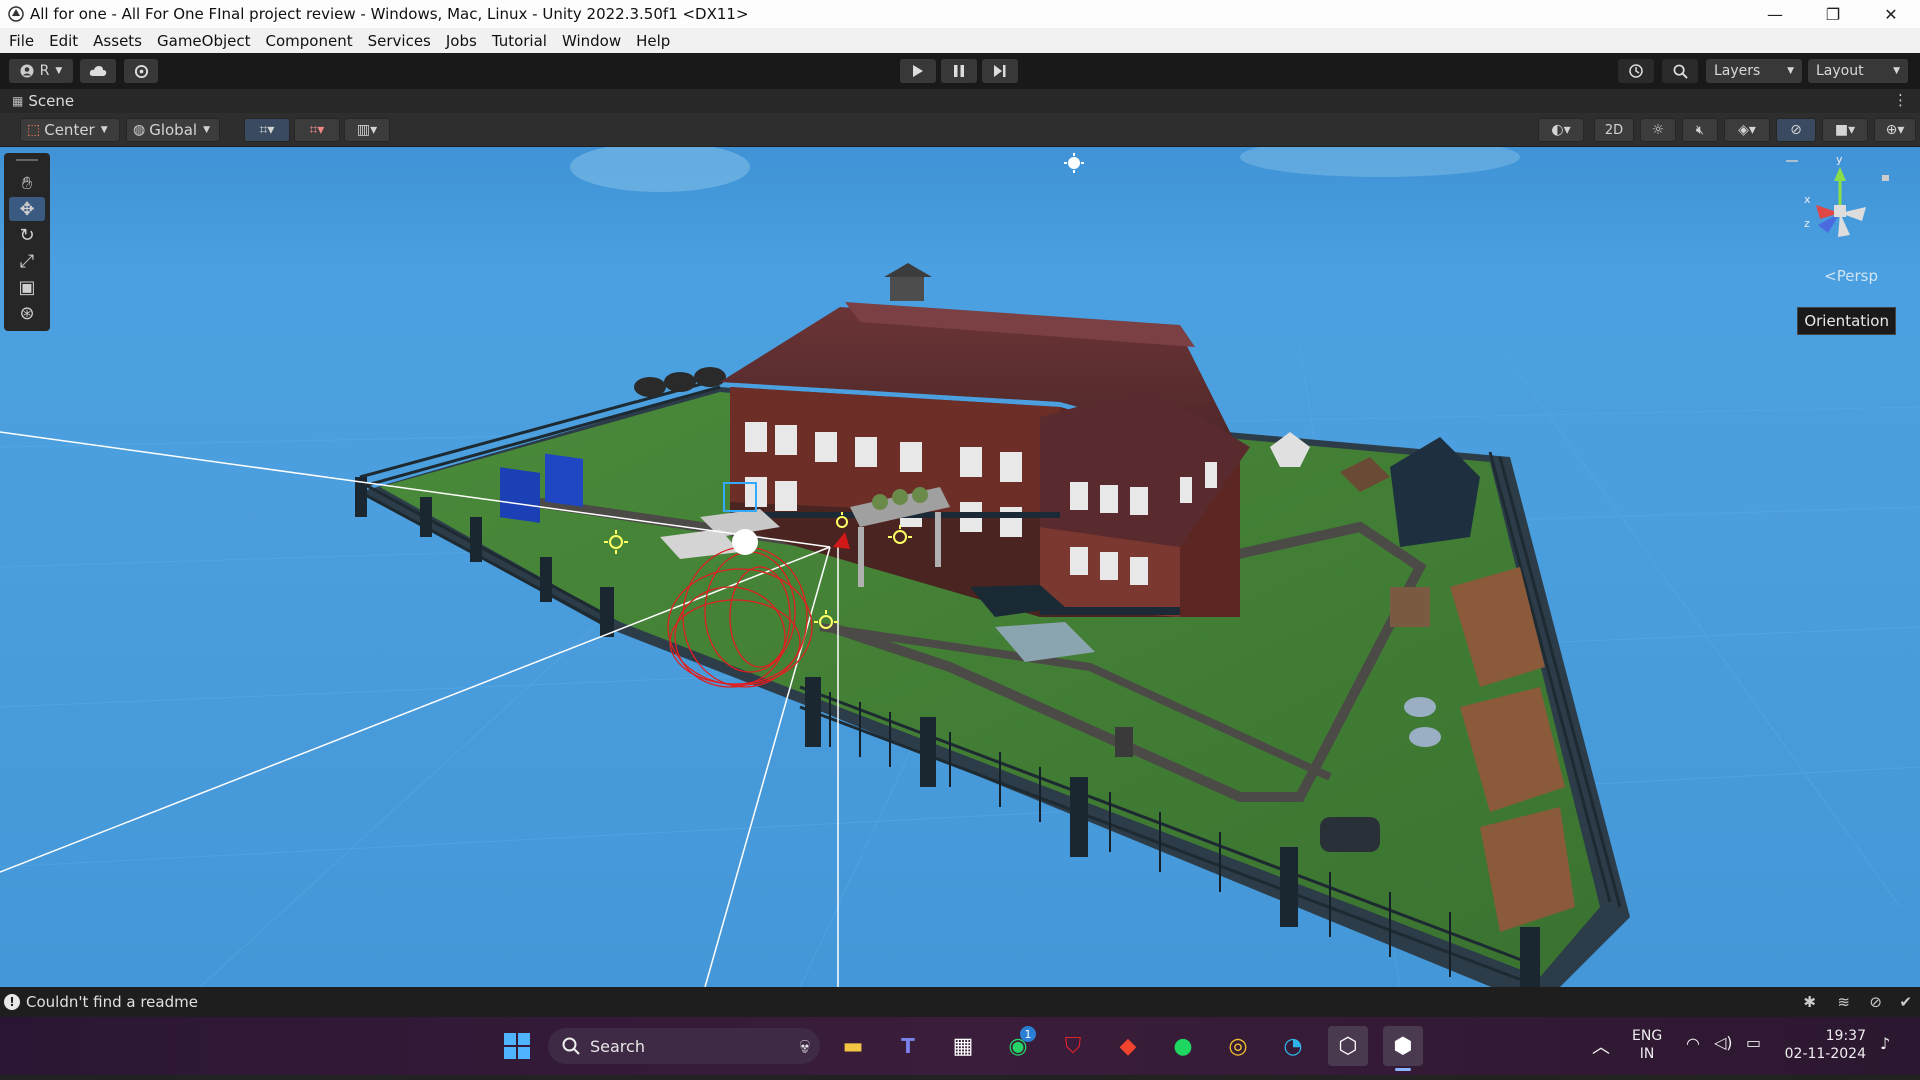 The image size is (1920, 1080). Describe the element at coordinates (1875, 1002) in the screenshot. I see `network-icon: ⊘` at that location.